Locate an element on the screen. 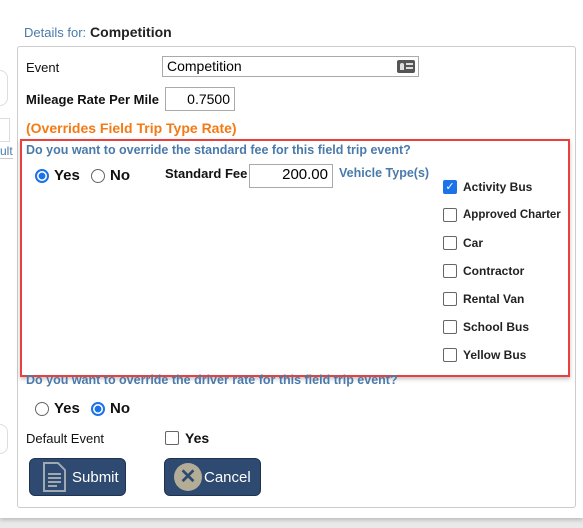 The image size is (583, 528). close-icon: ✕ is located at coordinates (188, 477).